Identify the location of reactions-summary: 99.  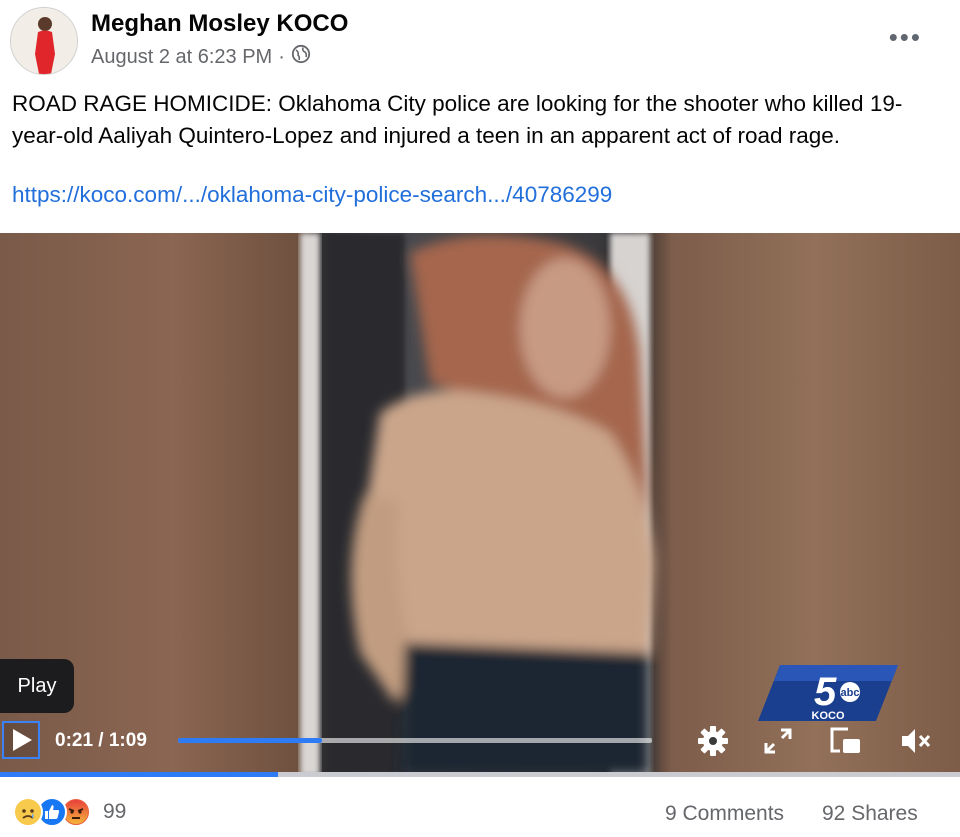
(69, 812).